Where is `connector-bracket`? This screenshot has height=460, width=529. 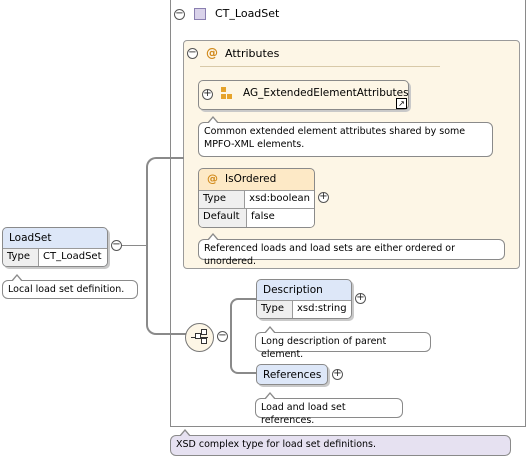 connector-bracket is located at coordinates (165, 246).